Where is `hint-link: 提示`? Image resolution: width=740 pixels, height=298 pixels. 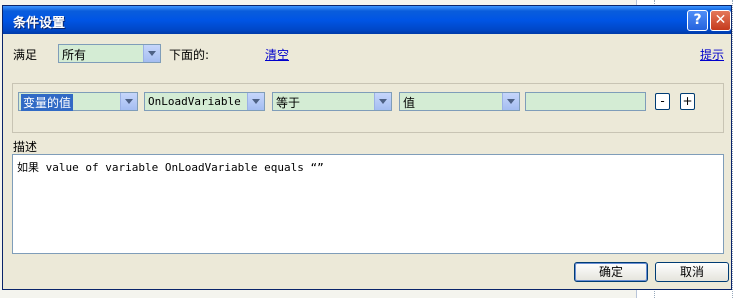
hint-link: 提示 is located at coordinates (712, 54).